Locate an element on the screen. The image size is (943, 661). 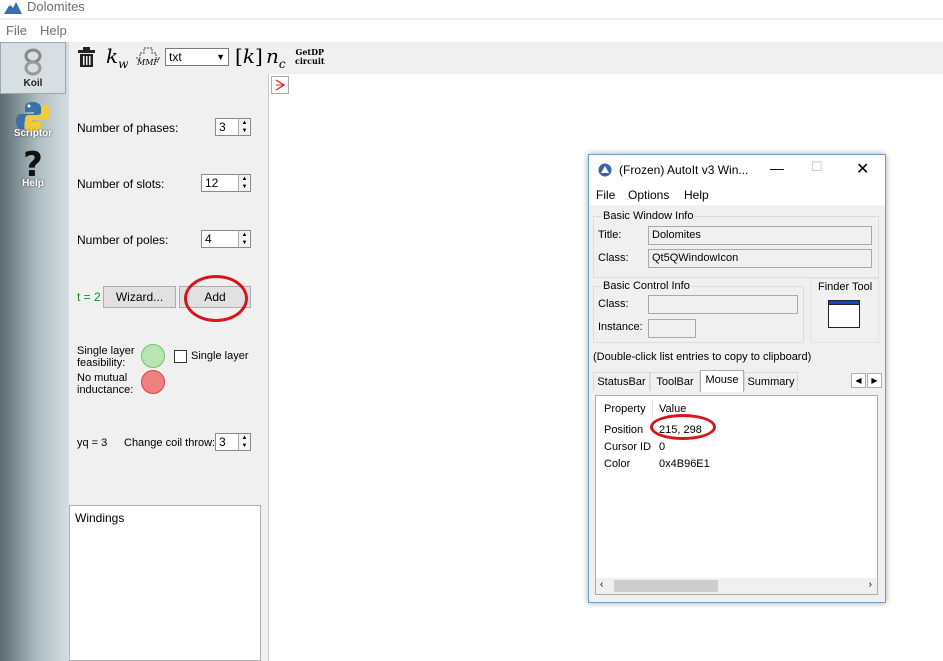
poles-value: 4 is located at coordinates (208, 239).